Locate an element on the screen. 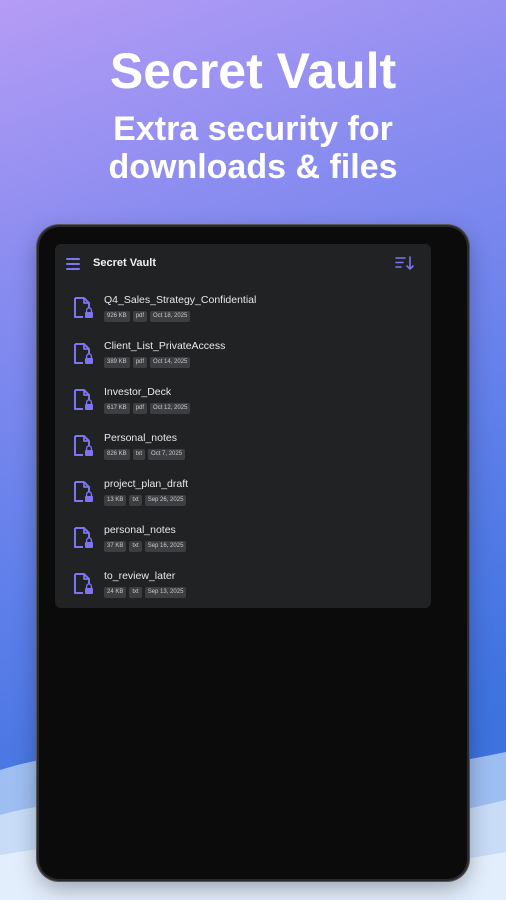  file-meta: 13 KB txt Sep 26, 2025 is located at coordinates (145, 500).